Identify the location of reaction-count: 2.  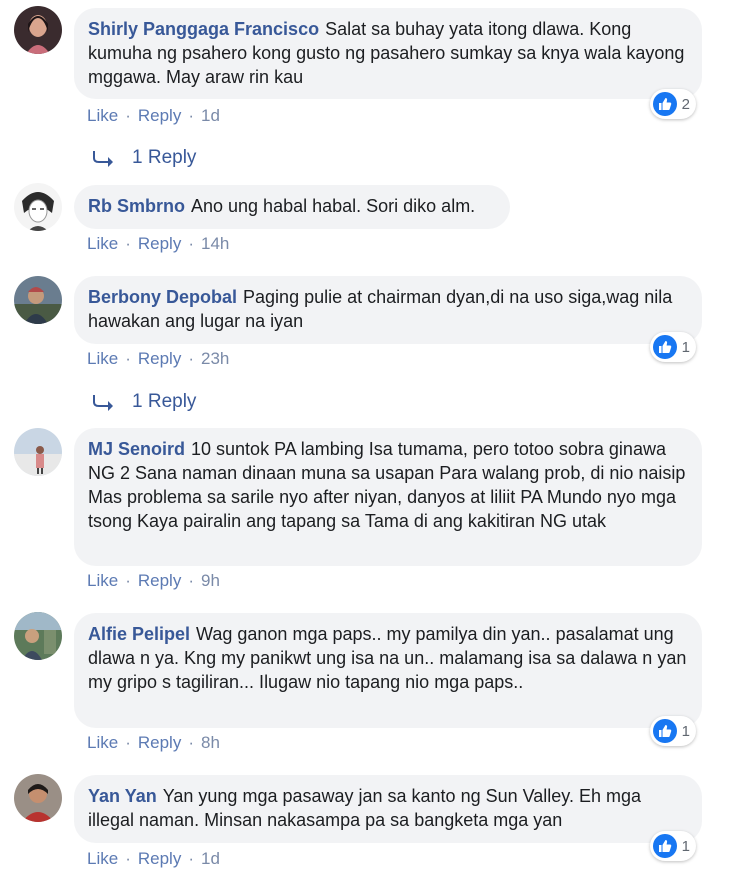
(673, 104).